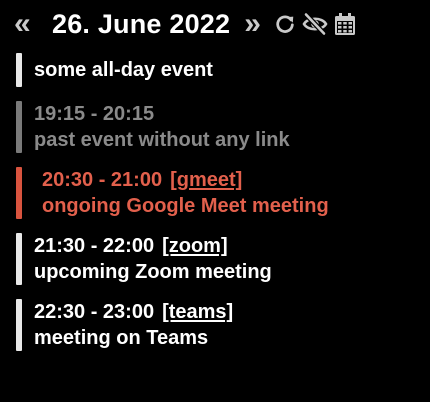 The width and height of the screenshot is (430, 402). Describe the element at coordinates (153, 272) in the screenshot. I see `event-title: upcoming Zoom meeting` at that location.